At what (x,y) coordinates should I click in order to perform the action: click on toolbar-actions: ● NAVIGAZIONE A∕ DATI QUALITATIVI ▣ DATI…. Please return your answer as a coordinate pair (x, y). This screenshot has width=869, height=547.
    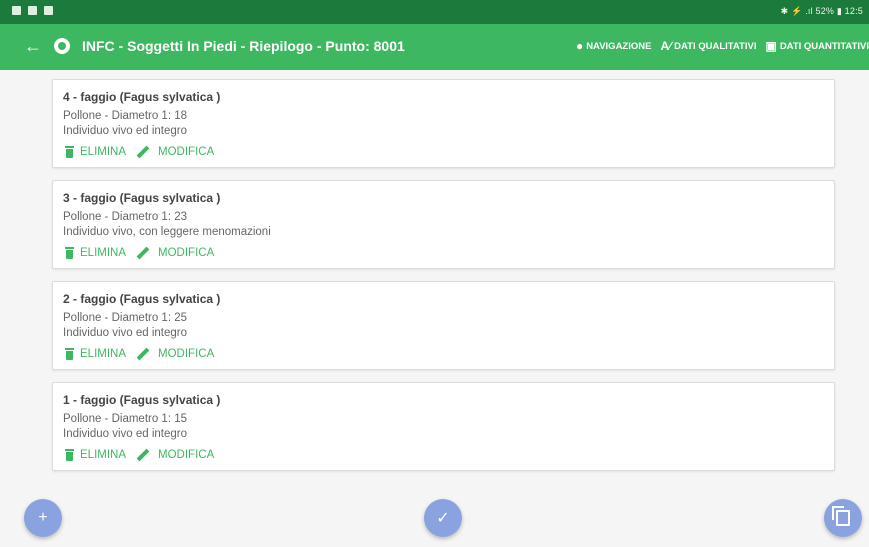
    Looking at the image, I should click on (722, 46).